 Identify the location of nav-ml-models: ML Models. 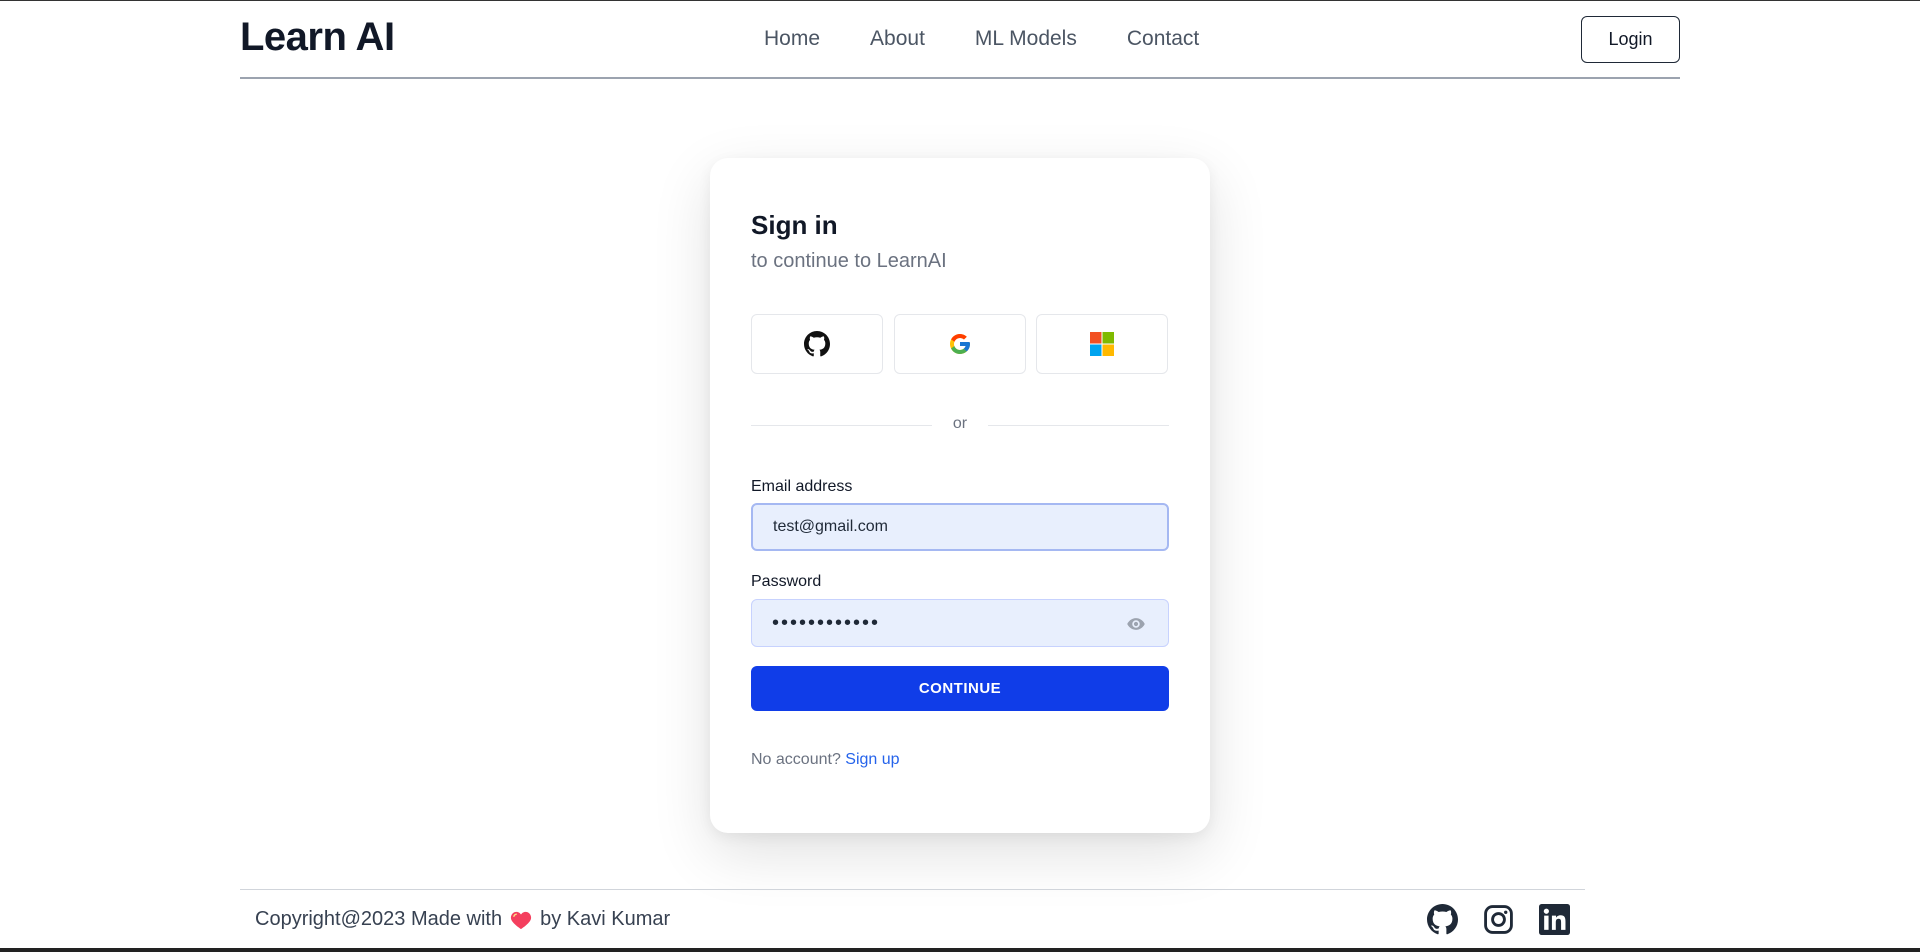
(1026, 39).